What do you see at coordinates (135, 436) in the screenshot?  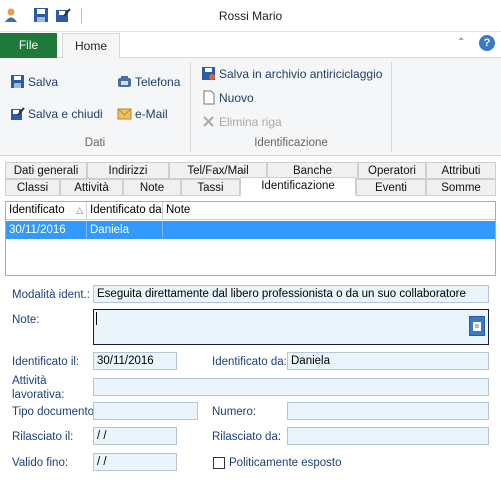 I see `rilasciato-il-field: / /` at bounding box center [135, 436].